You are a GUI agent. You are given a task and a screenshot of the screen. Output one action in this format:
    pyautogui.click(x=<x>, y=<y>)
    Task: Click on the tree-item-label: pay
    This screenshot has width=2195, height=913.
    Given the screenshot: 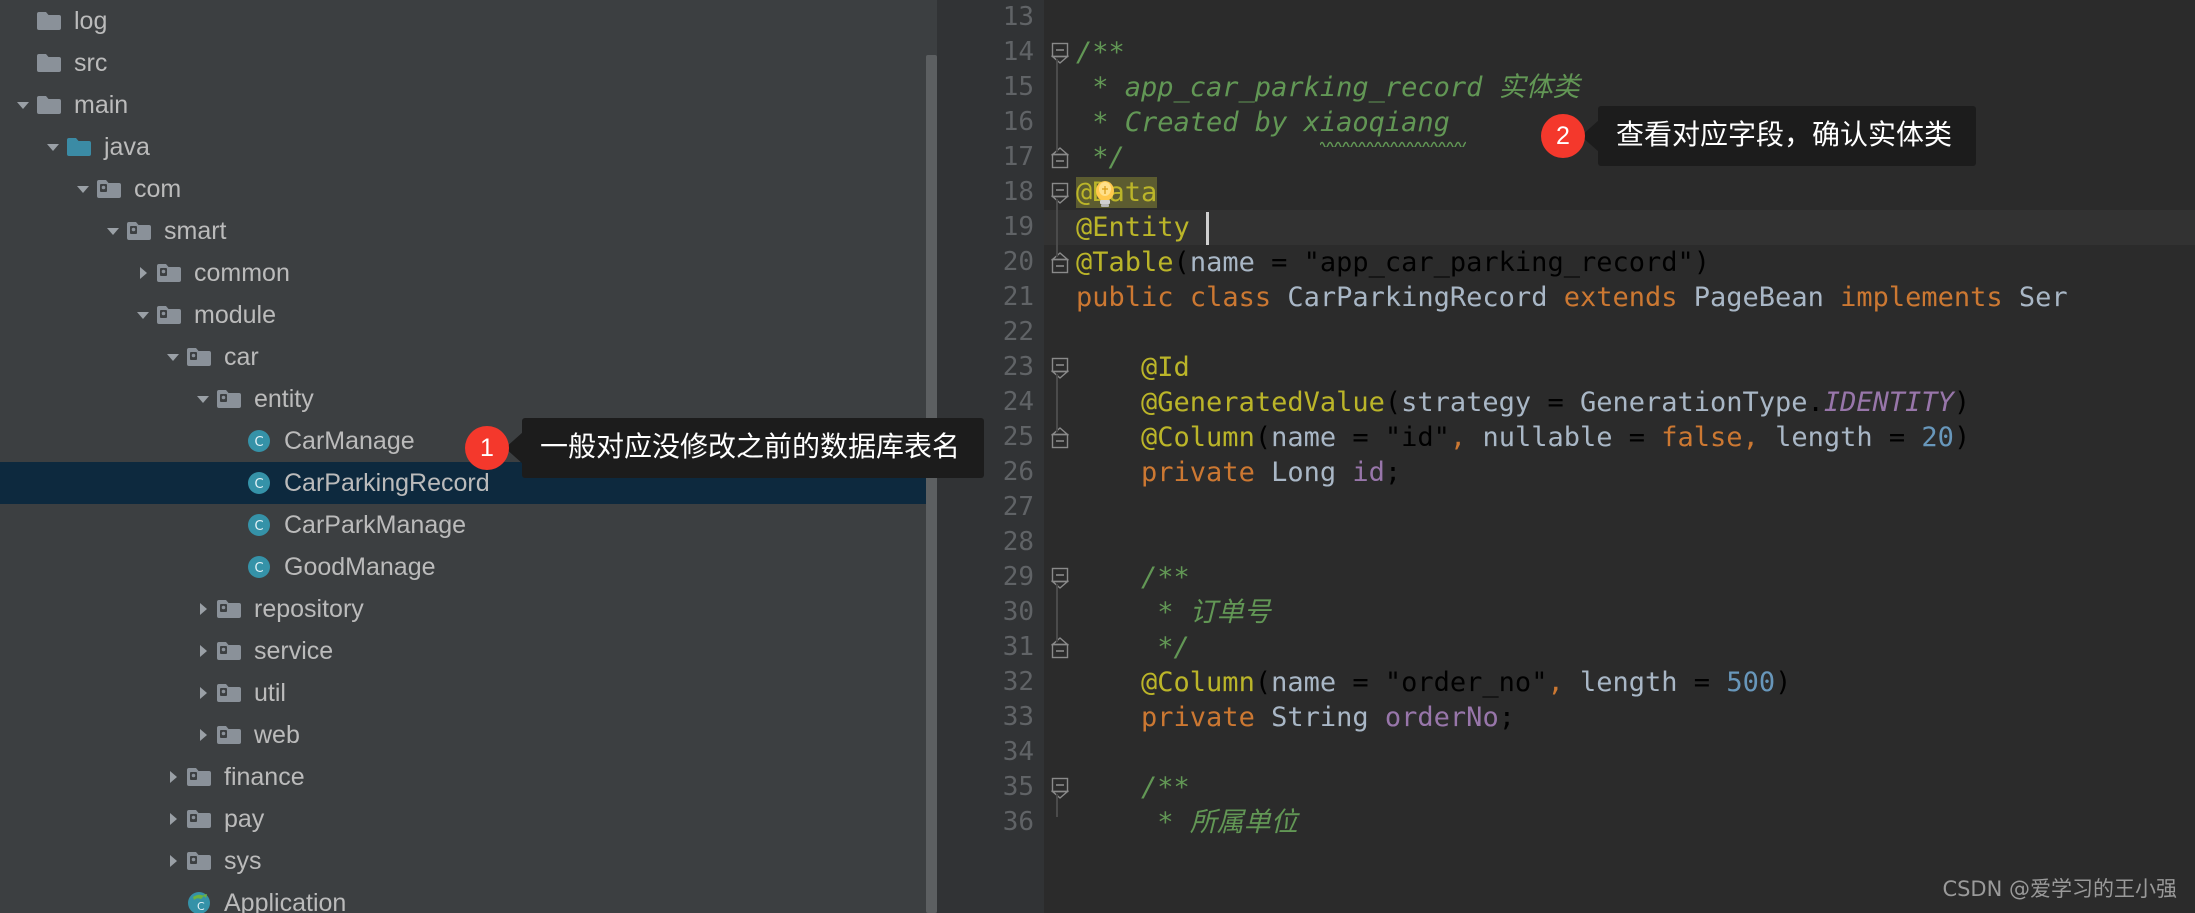 What is the action you would take?
    pyautogui.click(x=244, y=819)
    